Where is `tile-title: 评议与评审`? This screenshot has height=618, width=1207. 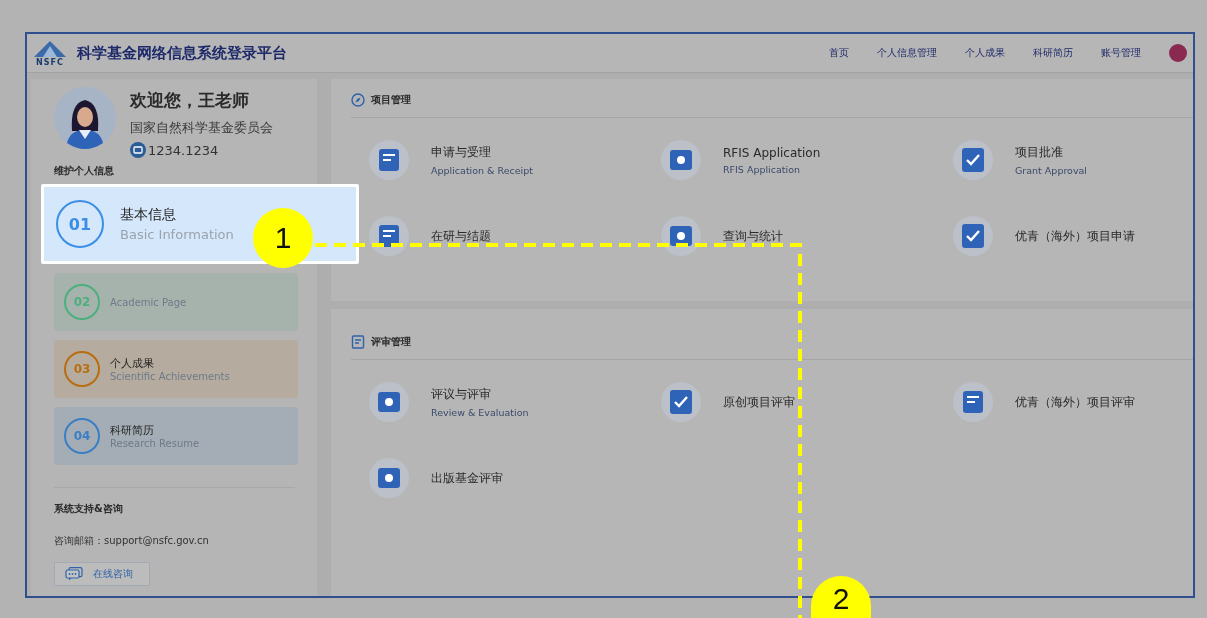
tile-title: 评议与评审 is located at coordinates (461, 394).